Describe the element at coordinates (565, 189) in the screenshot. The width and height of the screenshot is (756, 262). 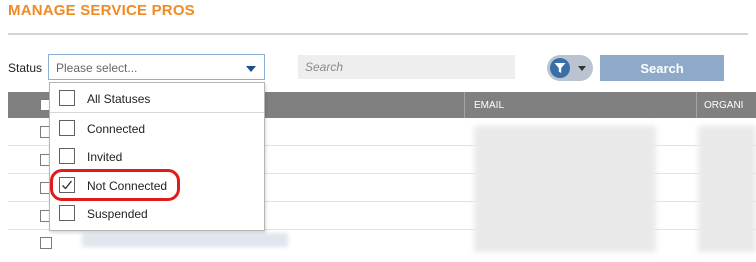
I see `redacted-email-column` at that location.